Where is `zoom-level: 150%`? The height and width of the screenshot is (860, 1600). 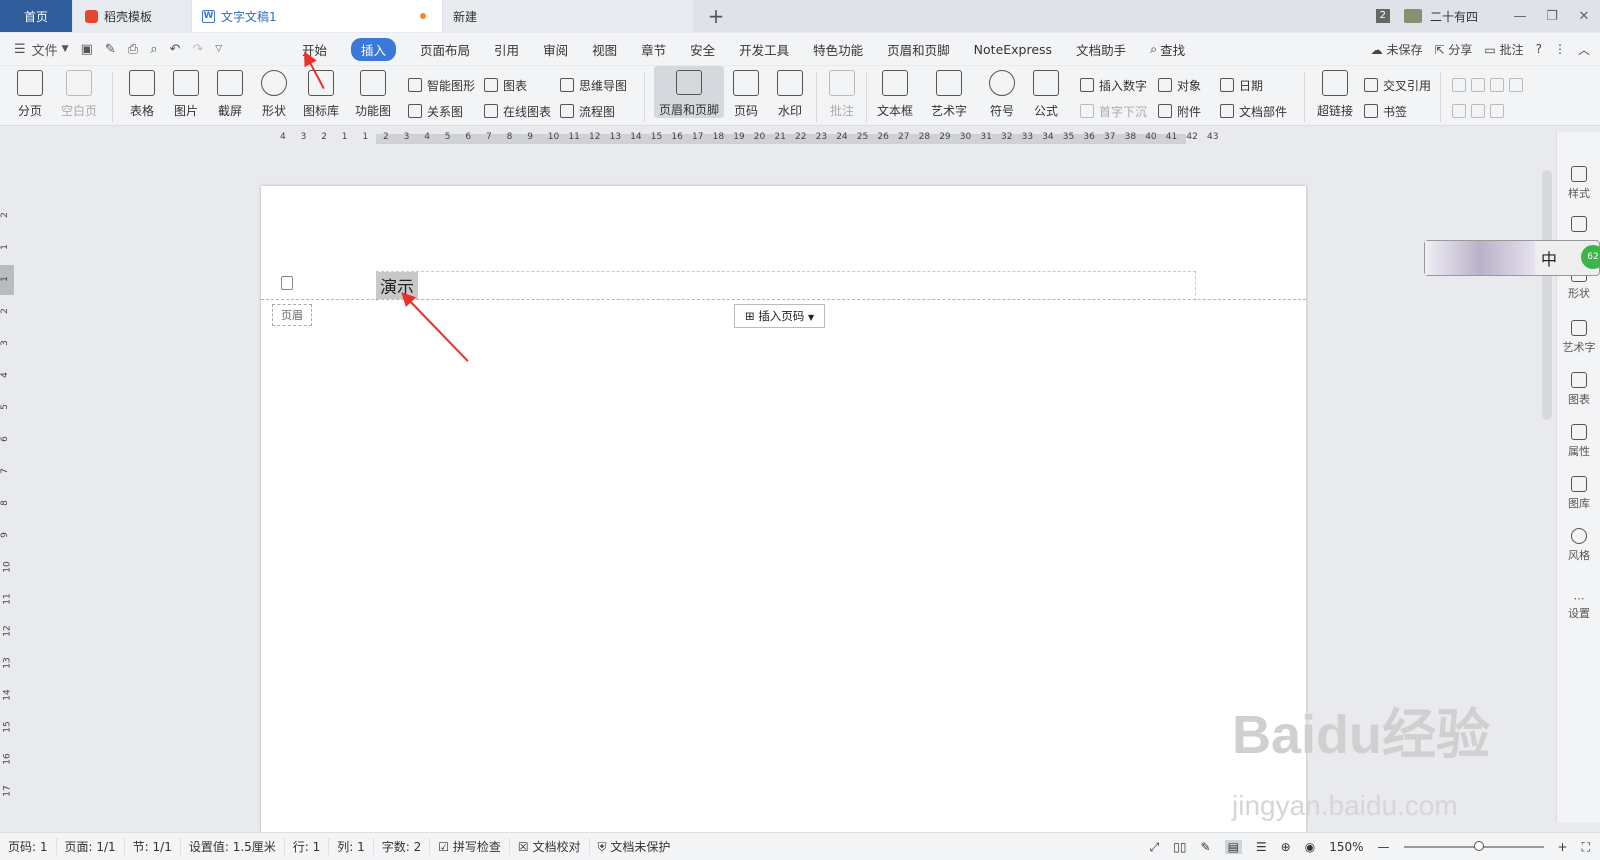 zoom-level: 150% is located at coordinates (1346, 847).